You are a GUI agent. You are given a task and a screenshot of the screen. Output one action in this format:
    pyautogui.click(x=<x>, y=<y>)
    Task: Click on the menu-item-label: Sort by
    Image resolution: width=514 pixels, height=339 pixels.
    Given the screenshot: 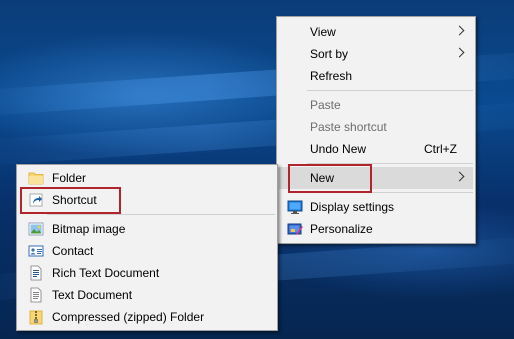 What is the action you would take?
    pyautogui.click(x=329, y=54)
    